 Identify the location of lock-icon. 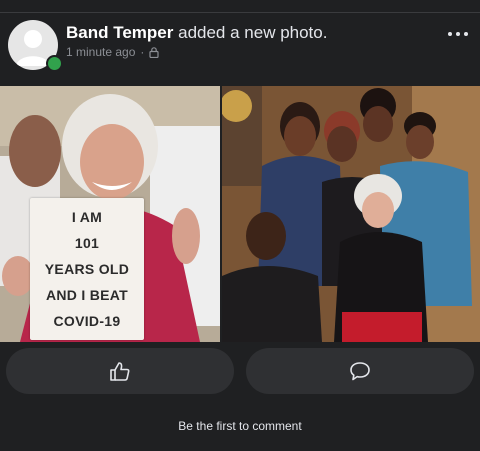
(154, 52).